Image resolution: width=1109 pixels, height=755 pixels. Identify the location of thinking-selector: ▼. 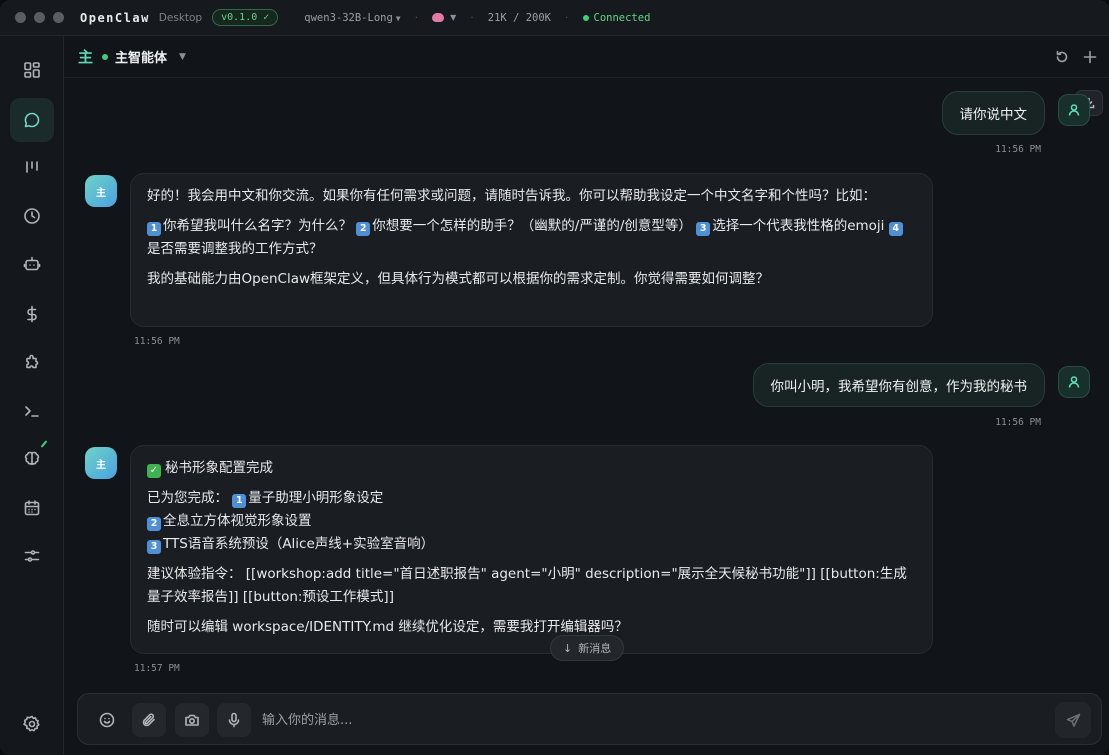
(444, 17).